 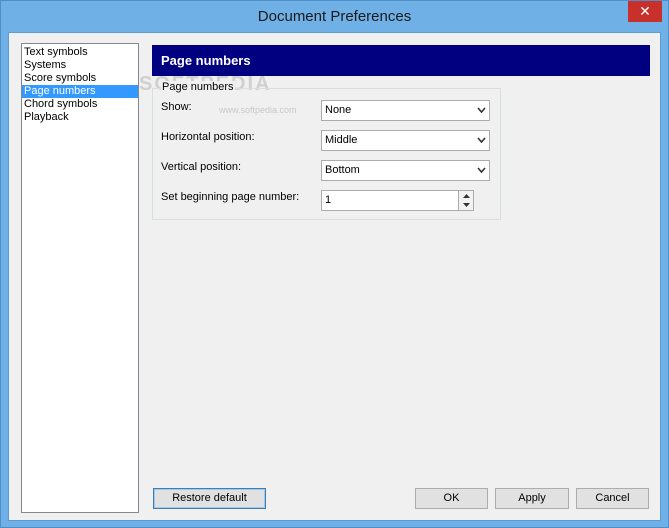 I want to click on category-item-text-symbols: Text symbols, so click(x=80, y=52).